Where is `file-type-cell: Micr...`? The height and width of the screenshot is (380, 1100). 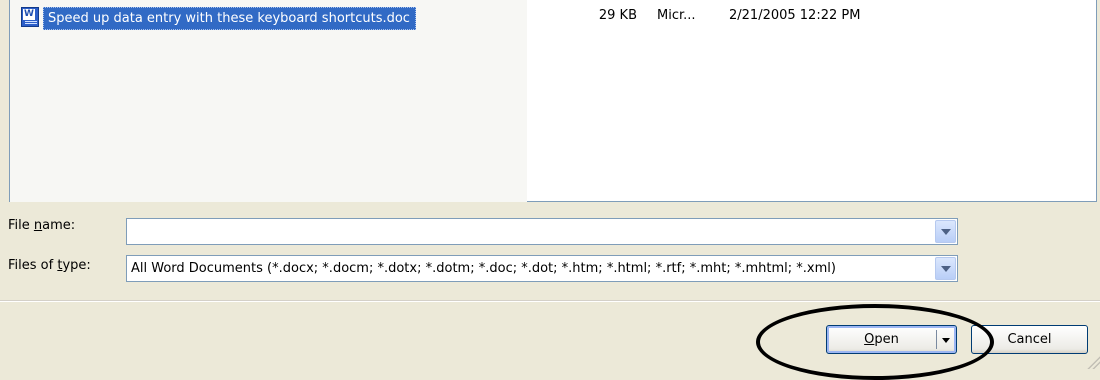
file-type-cell: Micr... is located at coordinates (676, 15).